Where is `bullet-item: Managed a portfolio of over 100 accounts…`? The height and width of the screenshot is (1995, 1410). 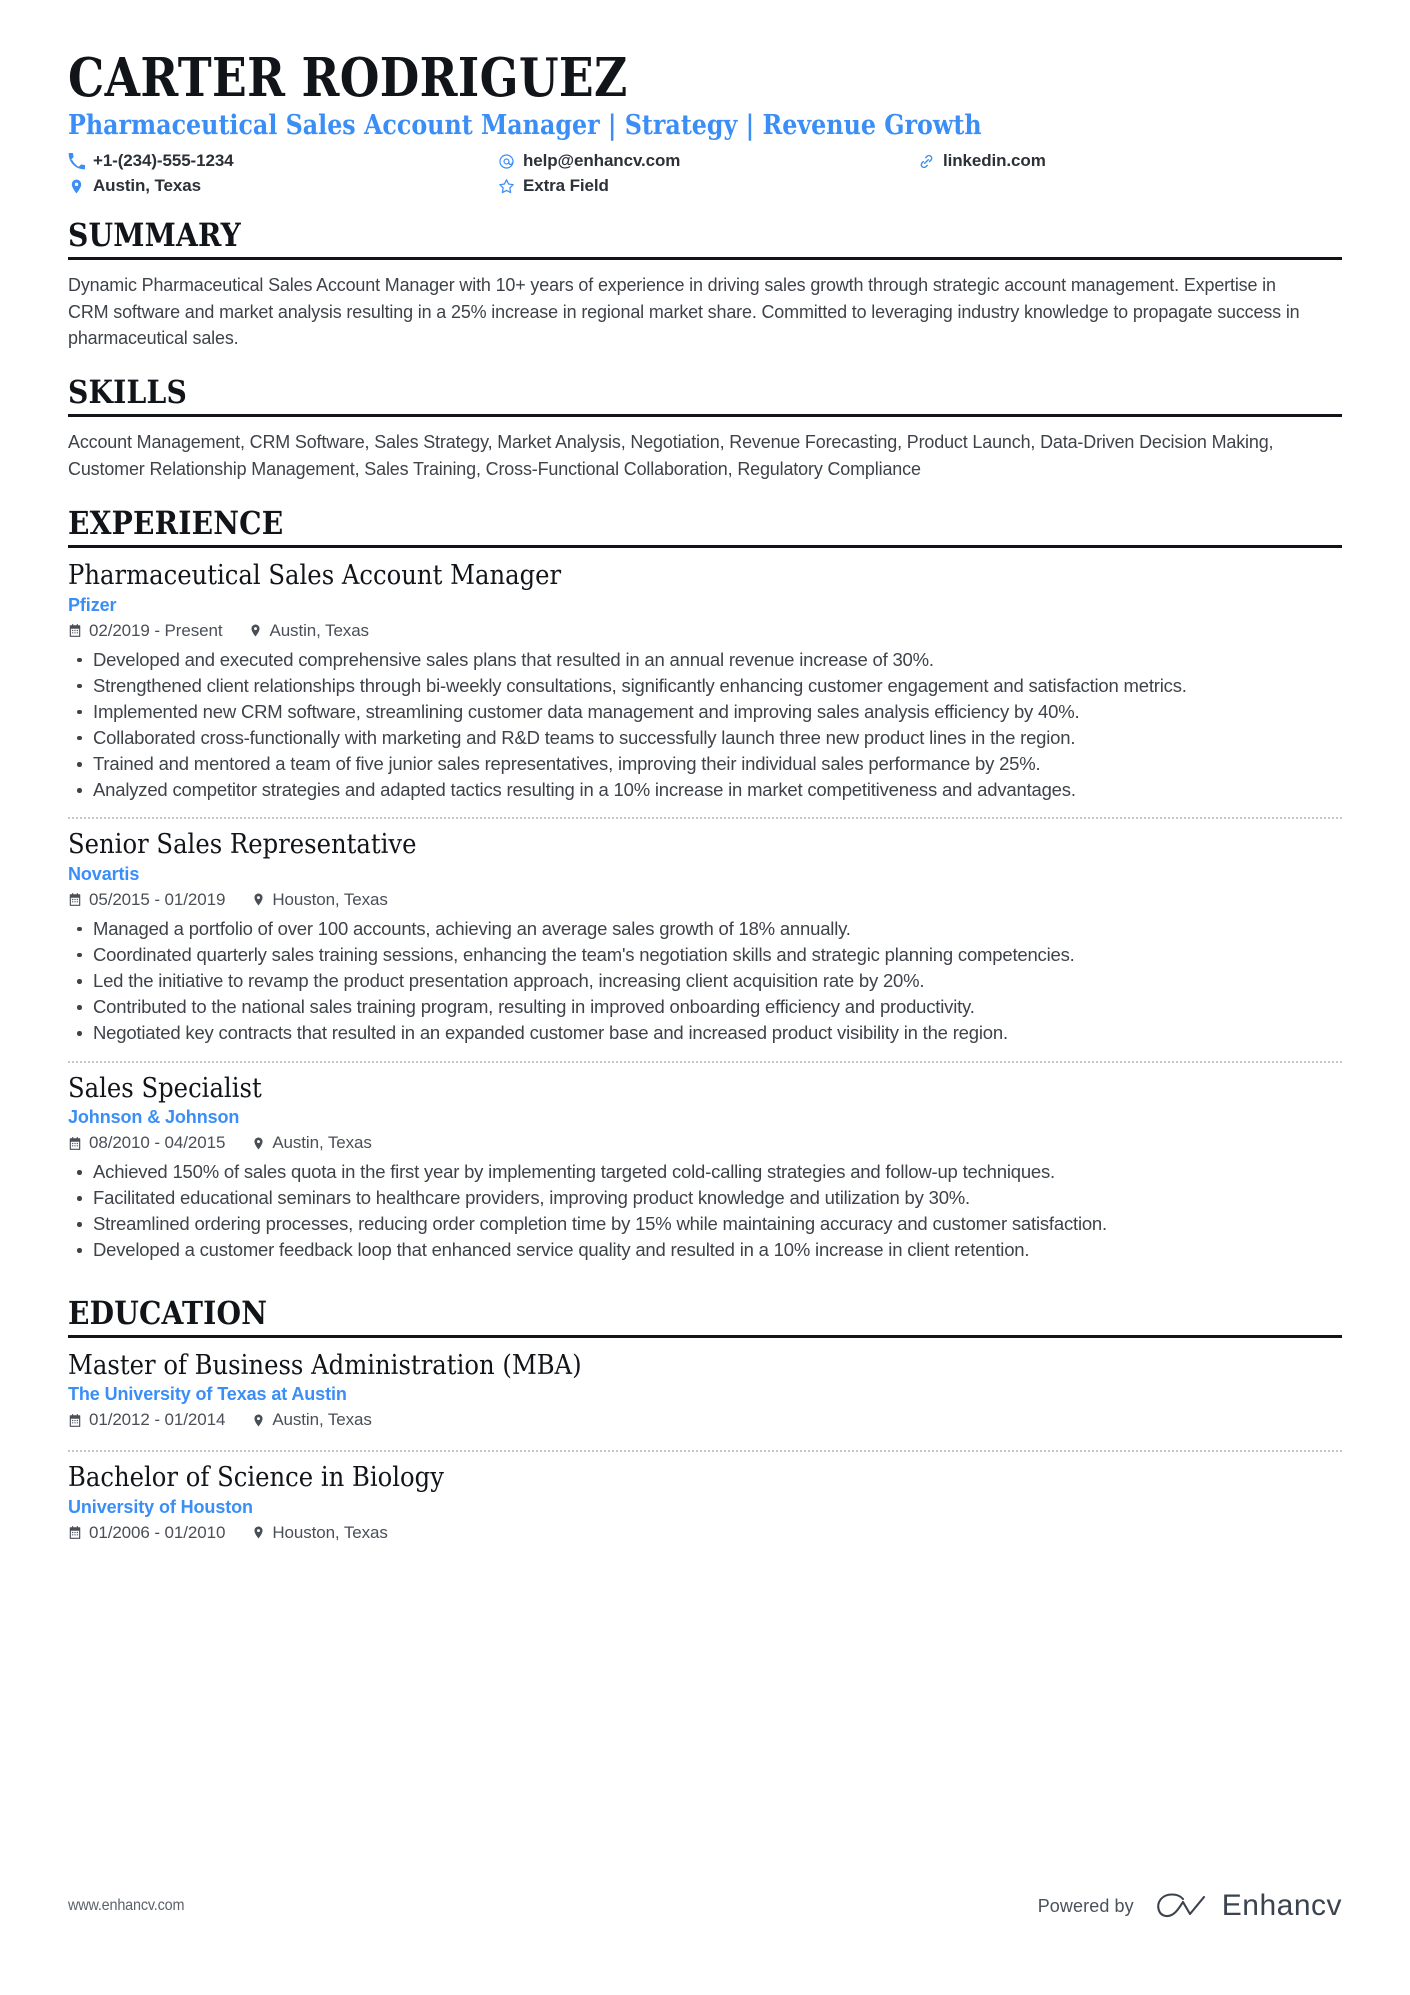 bullet-item: Managed a portfolio of over 100 accounts… is located at coordinates (705, 928).